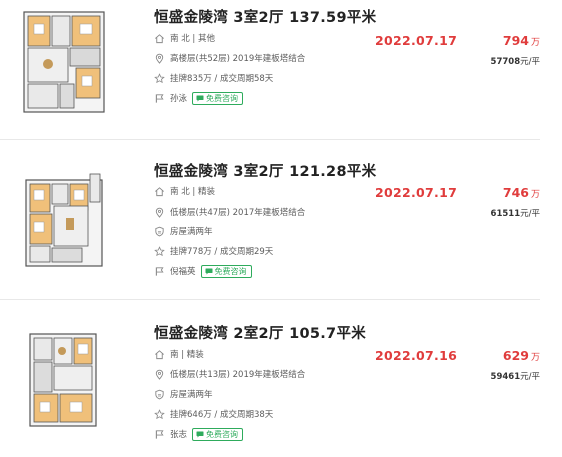 This screenshot has height=457, width=562. What do you see at coordinates (505, 214) in the screenshot?
I see `unit-price-value: 61511` at bounding box center [505, 214].